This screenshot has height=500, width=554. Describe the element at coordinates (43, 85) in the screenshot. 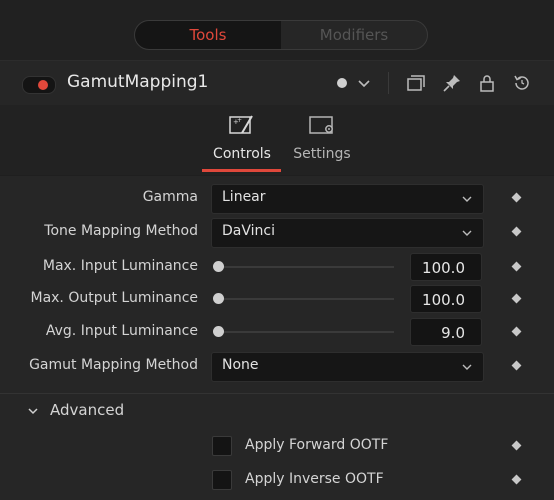

I see `toggle-knob` at that location.